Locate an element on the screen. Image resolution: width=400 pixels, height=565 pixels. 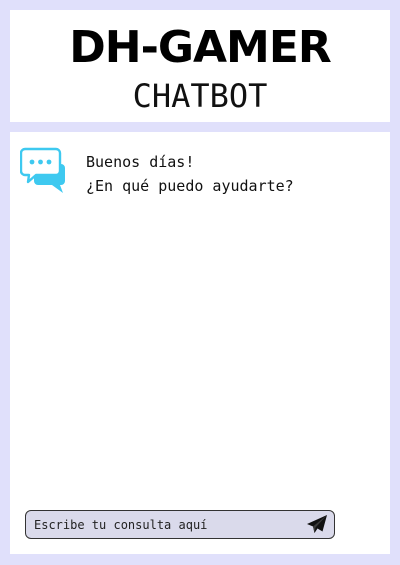
send-button is located at coordinates (317, 524).